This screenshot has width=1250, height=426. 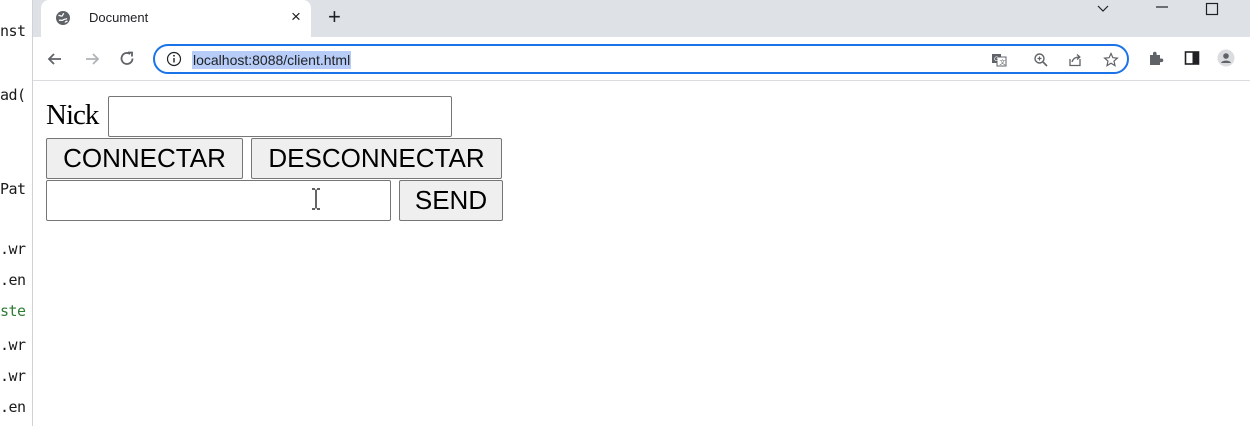 What do you see at coordinates (272, 60) in the screenshot?
I see `url-text: localhost:8088/client.html` at bounding box center [272, 60].